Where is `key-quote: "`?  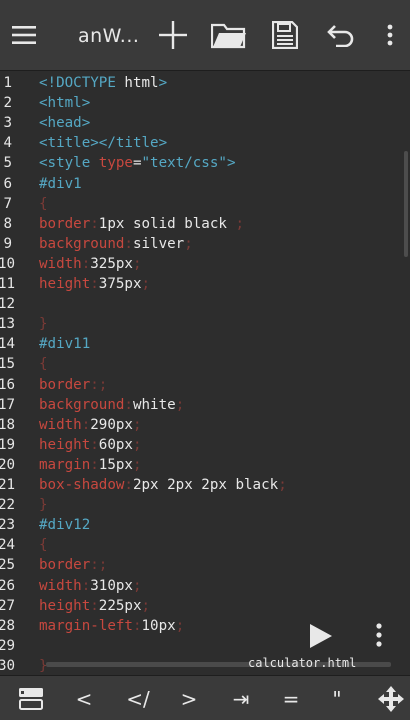
key-quote: " is located at coordinates (337, 698).